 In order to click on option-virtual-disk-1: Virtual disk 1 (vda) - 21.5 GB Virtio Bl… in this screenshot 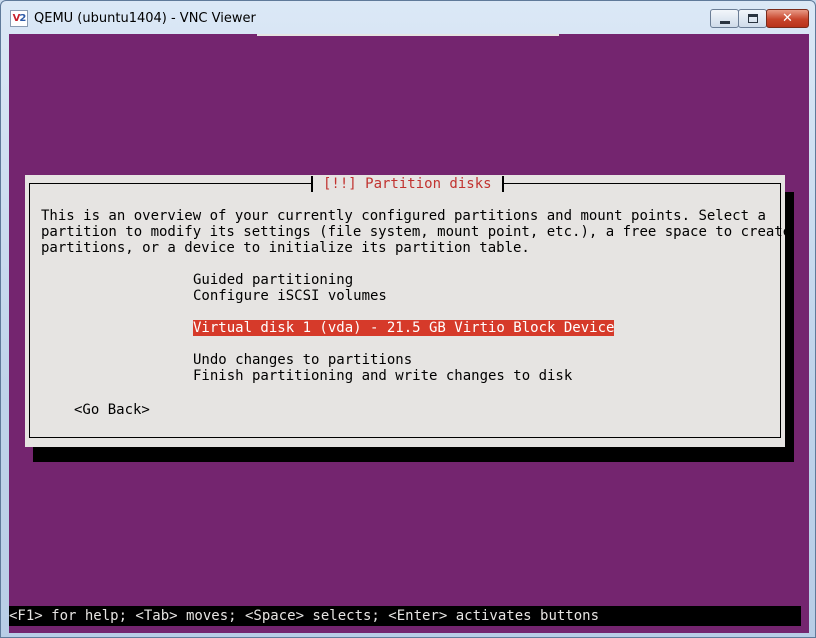, I will do `click(404, 328)`.